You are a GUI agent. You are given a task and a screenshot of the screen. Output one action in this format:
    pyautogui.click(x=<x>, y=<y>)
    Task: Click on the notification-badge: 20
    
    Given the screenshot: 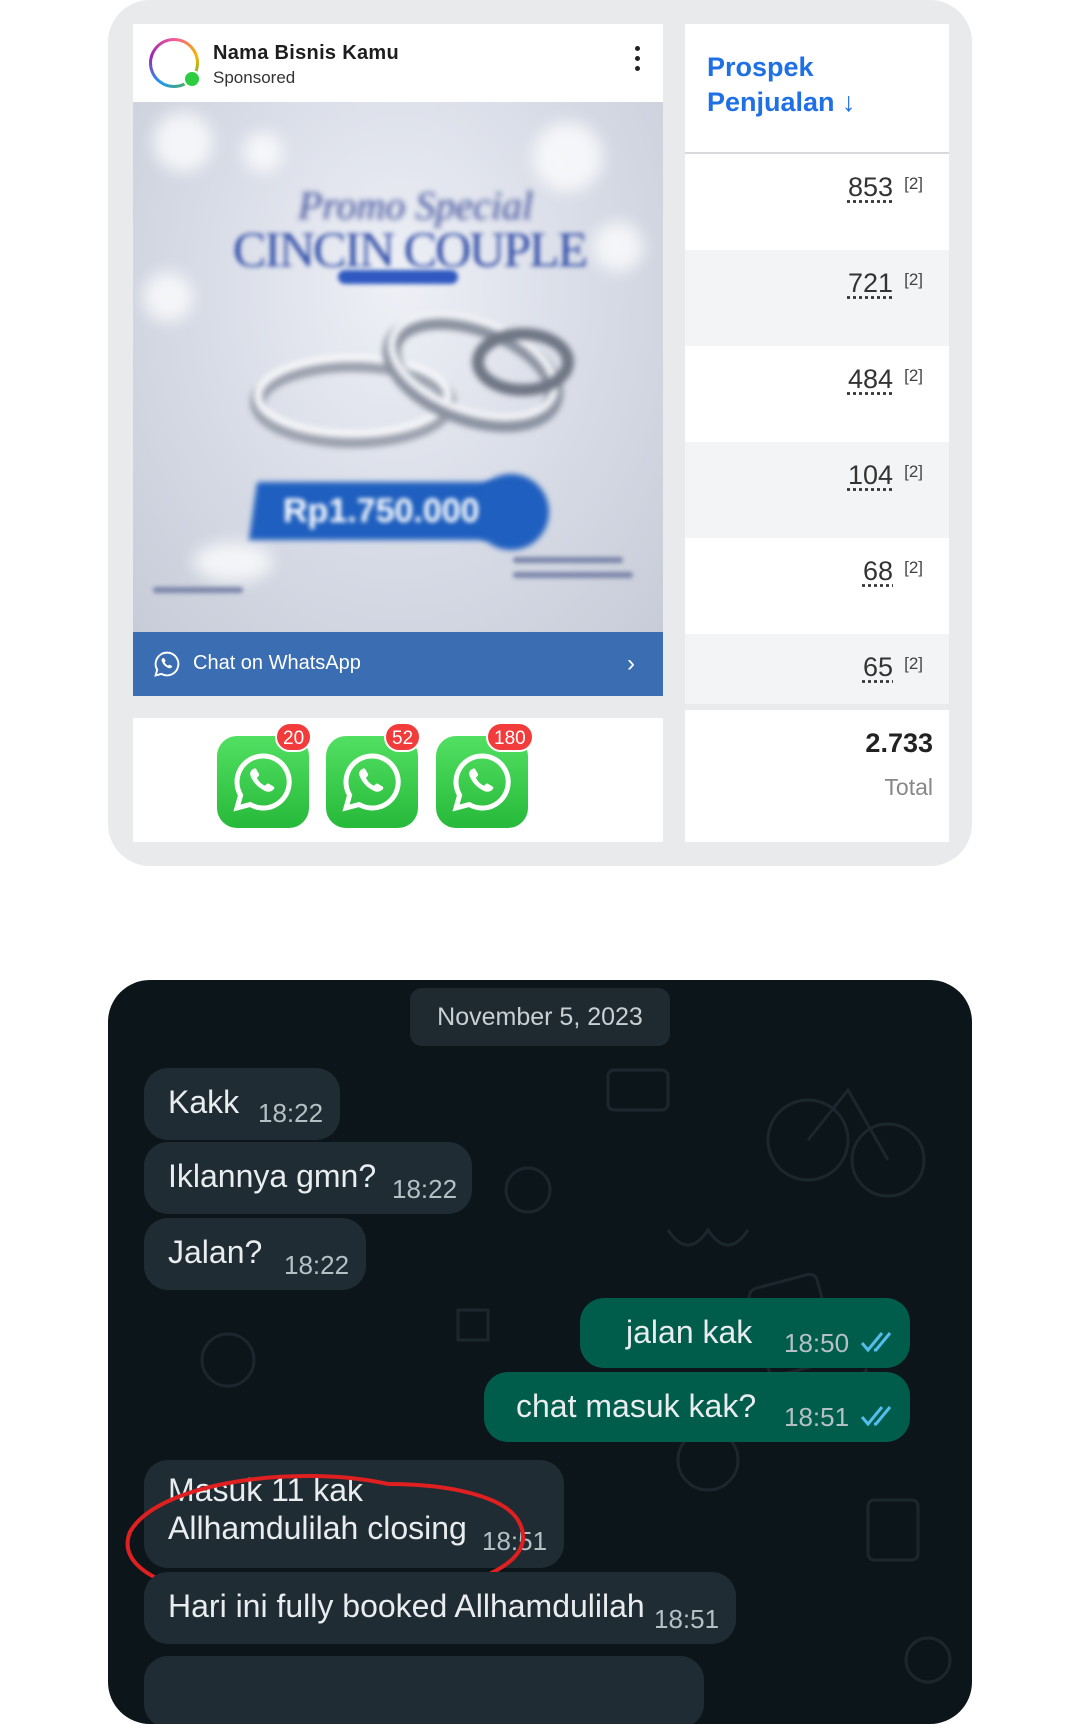 What is the action you would take?
    pyautogui.click(x=294, y=737)
    